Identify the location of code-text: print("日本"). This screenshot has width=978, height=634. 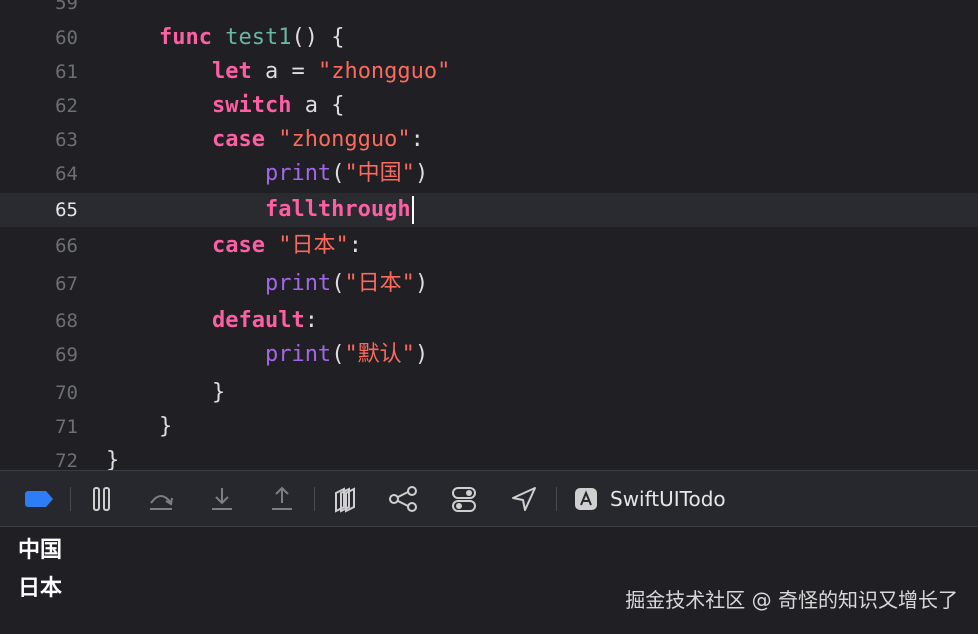
(346, 283).